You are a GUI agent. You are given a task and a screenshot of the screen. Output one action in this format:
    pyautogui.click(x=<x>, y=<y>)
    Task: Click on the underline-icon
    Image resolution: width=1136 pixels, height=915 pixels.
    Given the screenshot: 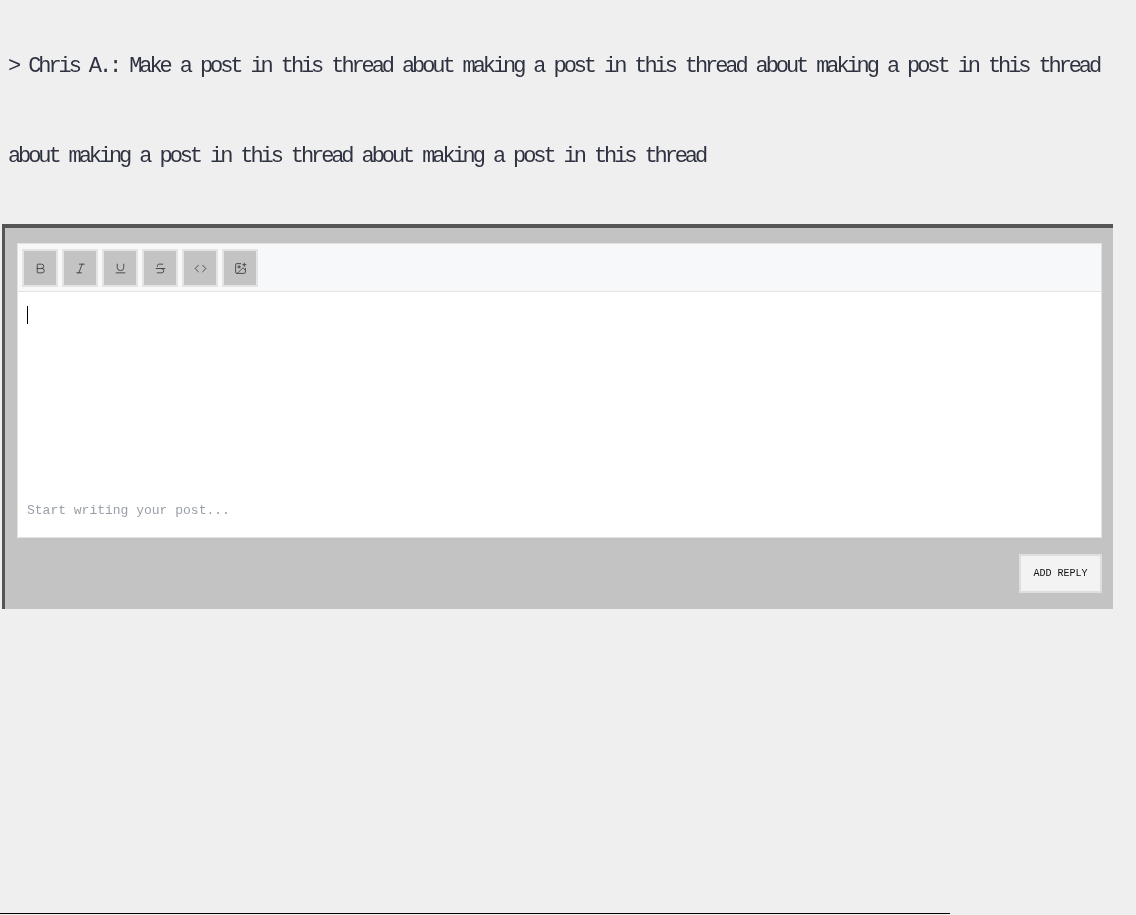 What is the action you would take?
    pyautogui.click(x=120, y=268)
    